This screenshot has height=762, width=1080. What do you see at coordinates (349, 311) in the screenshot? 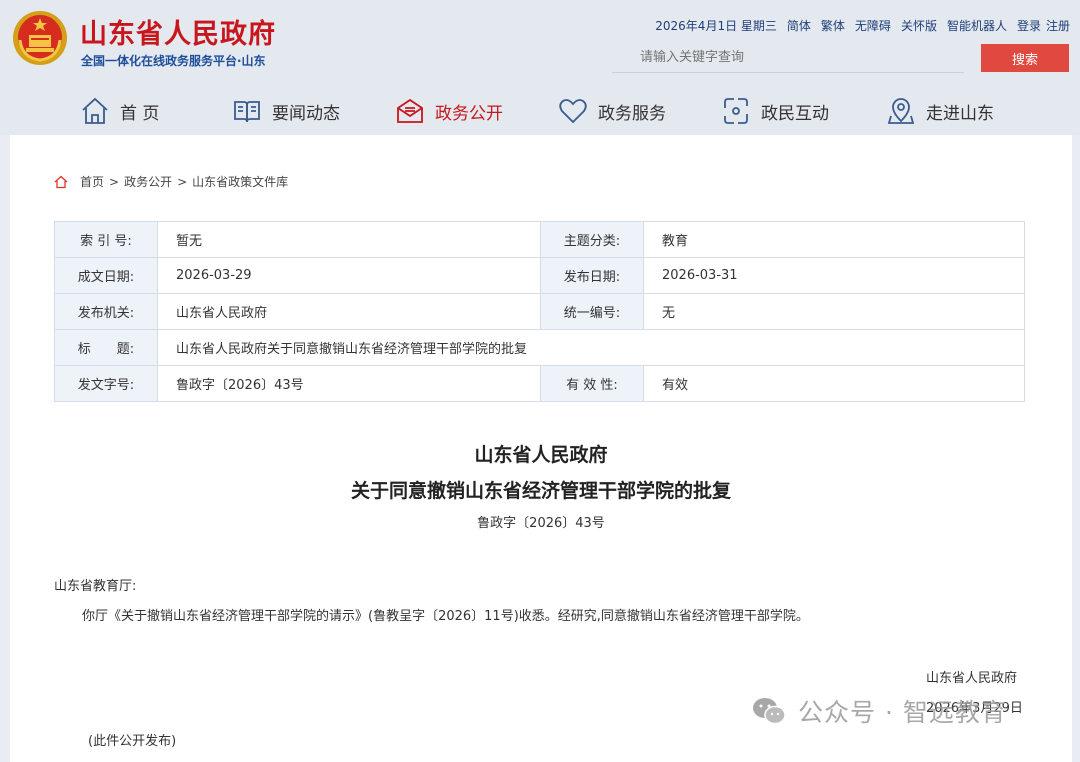
I see `publisher-value: 山东省人民政府` at bounding box center [349, 311].